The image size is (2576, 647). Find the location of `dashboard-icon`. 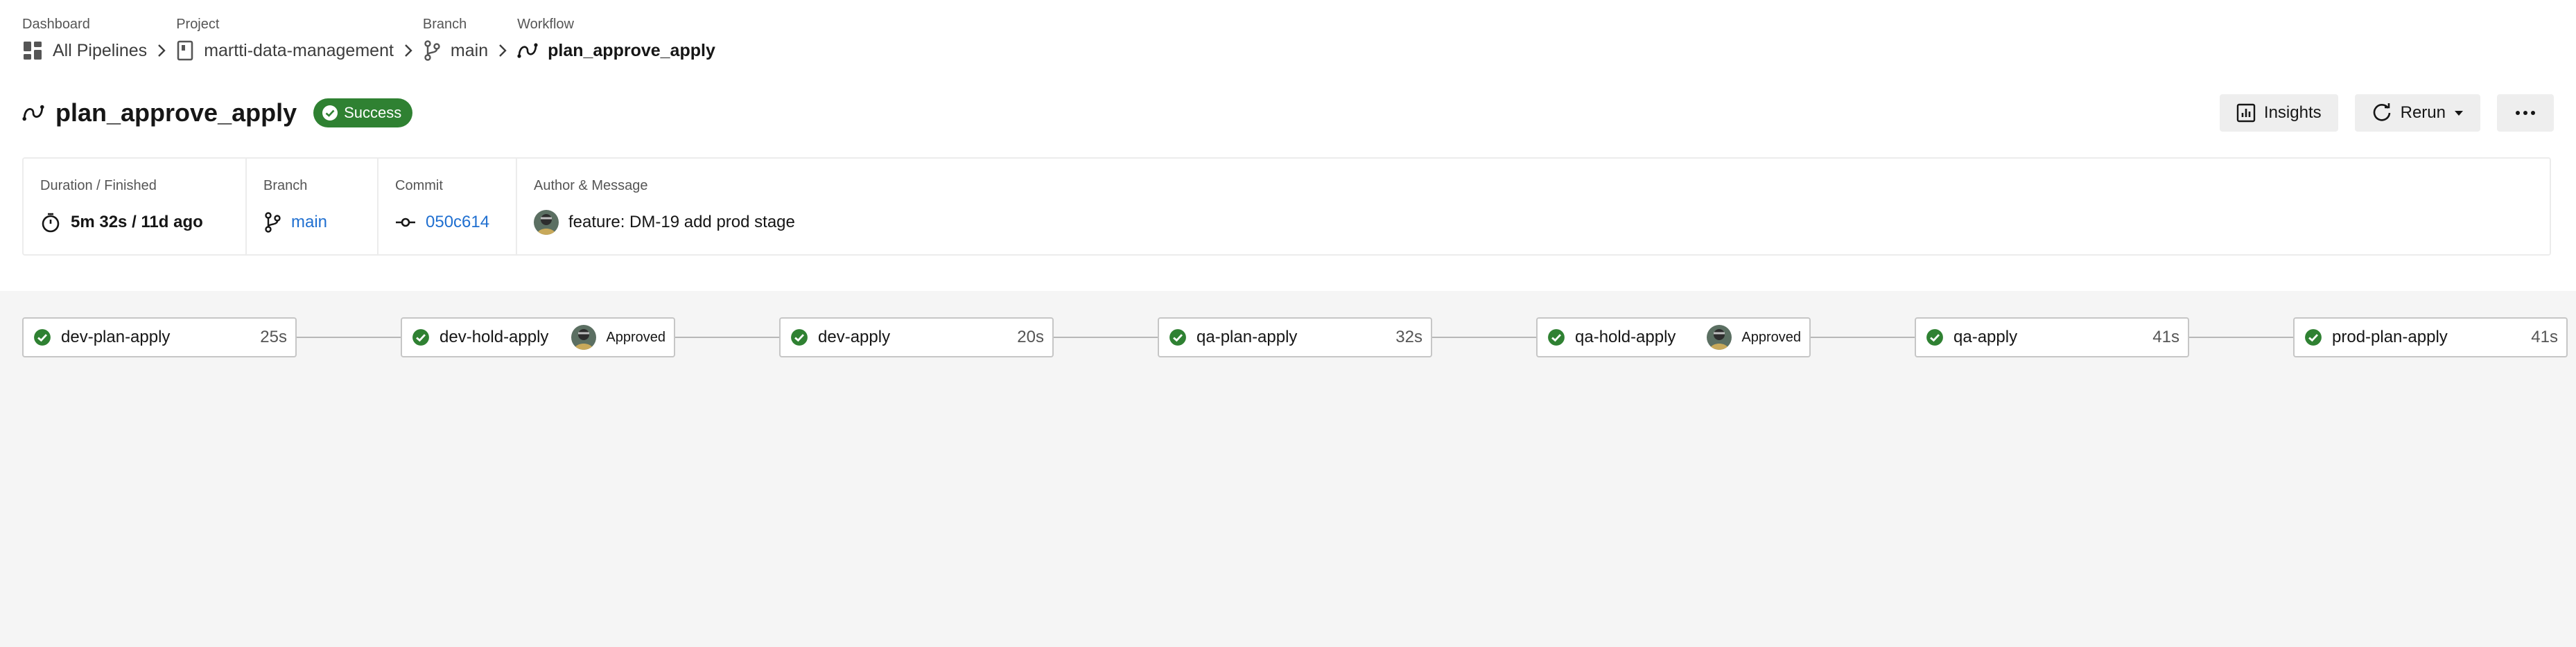

dashboard-icon is located at coordinates (33, 51).